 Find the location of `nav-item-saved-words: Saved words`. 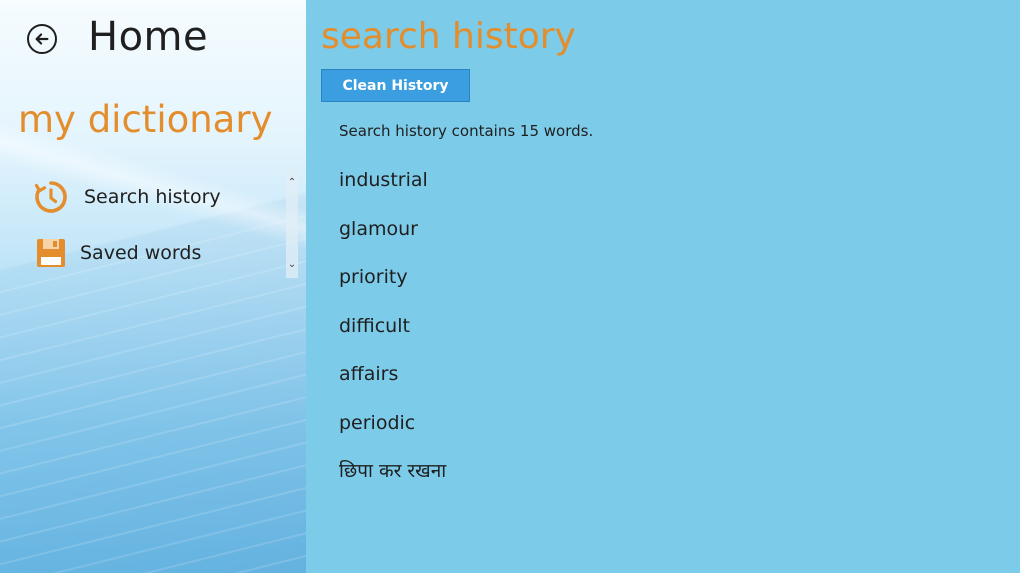

nav-item-saved-words: Saved words is located at coordinates (116, 253).